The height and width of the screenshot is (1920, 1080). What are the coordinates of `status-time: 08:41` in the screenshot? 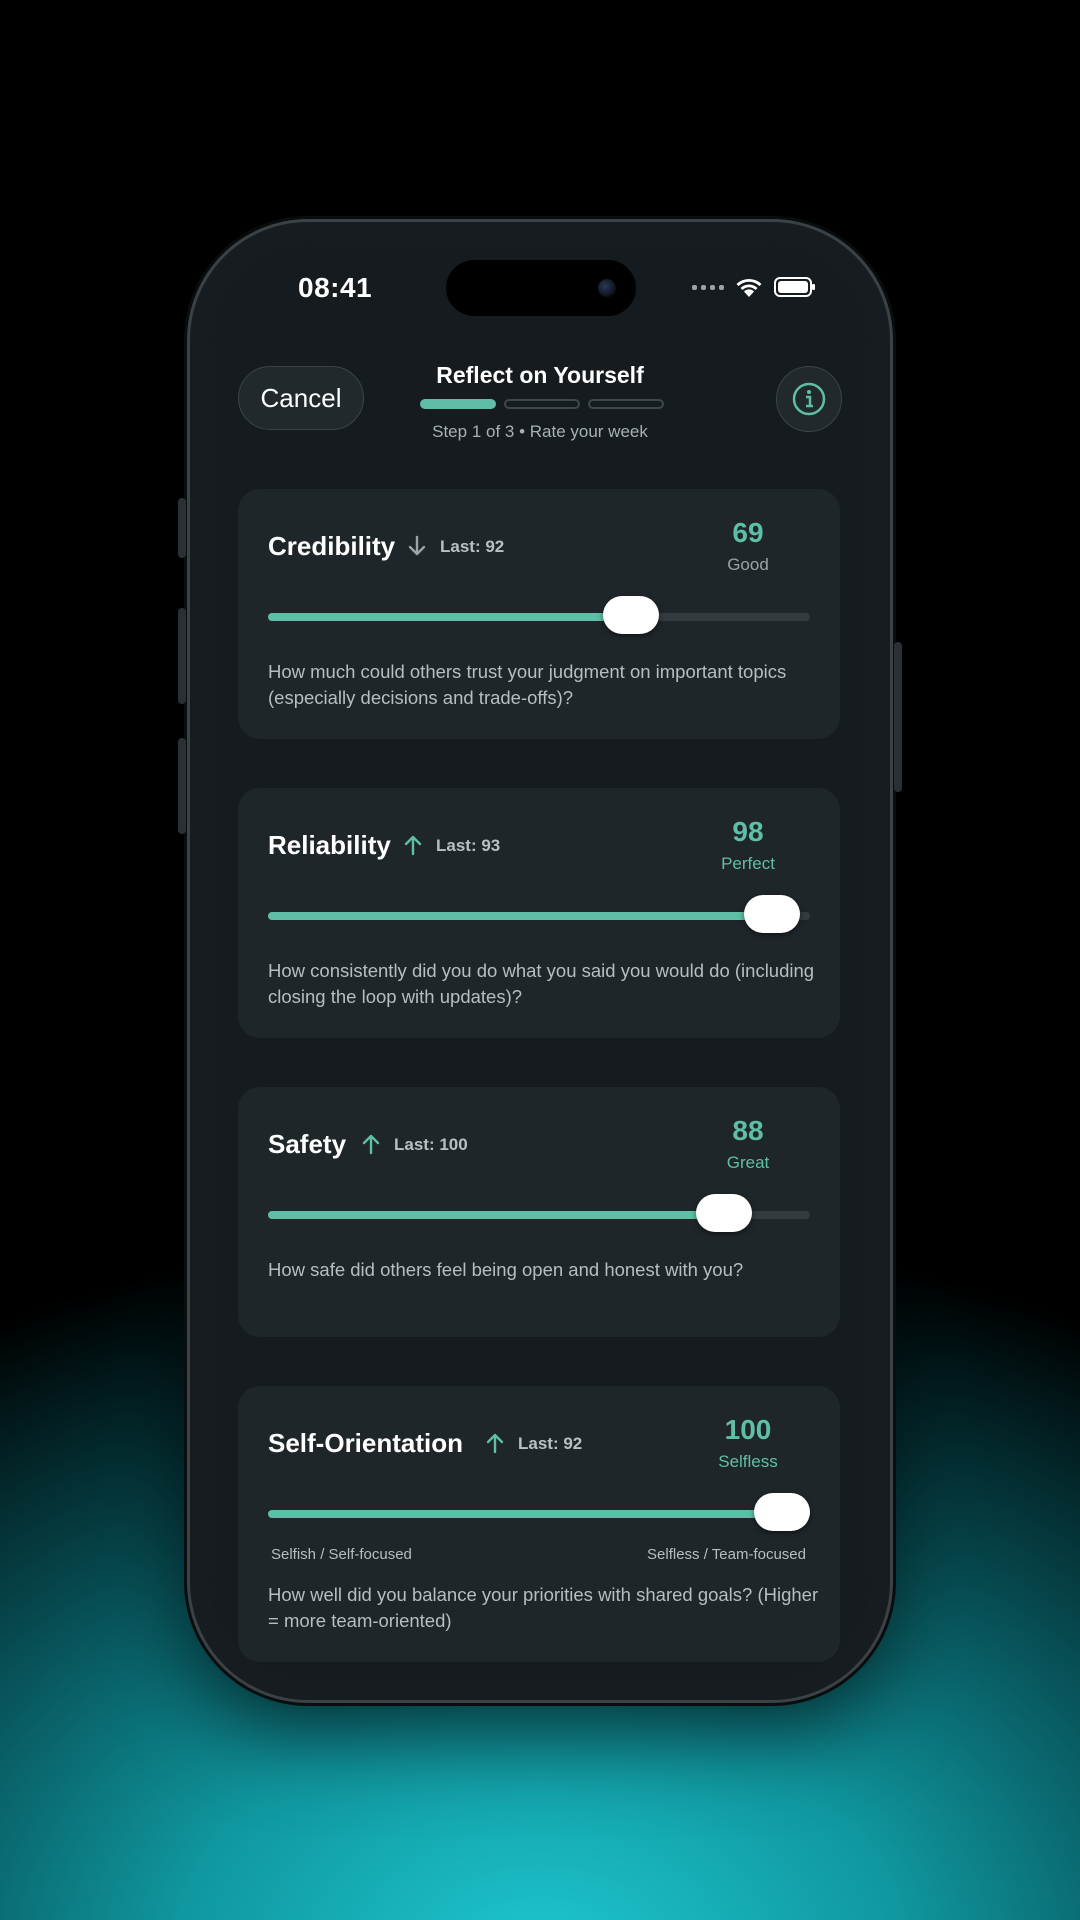 It's located at (335, 287).